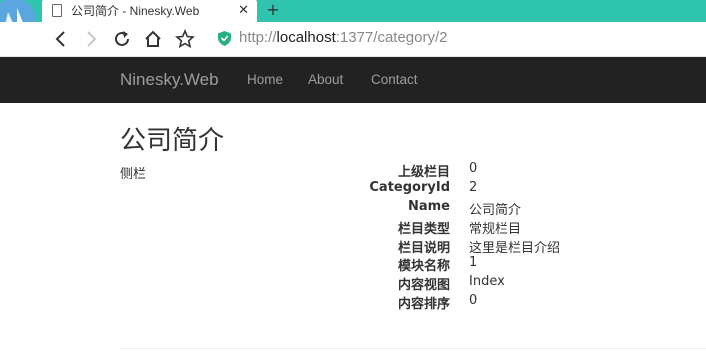  Describe the element at coordinates (409, 187) in the screenshot. I see `detail-label-category-id: CategoryId` at that location.